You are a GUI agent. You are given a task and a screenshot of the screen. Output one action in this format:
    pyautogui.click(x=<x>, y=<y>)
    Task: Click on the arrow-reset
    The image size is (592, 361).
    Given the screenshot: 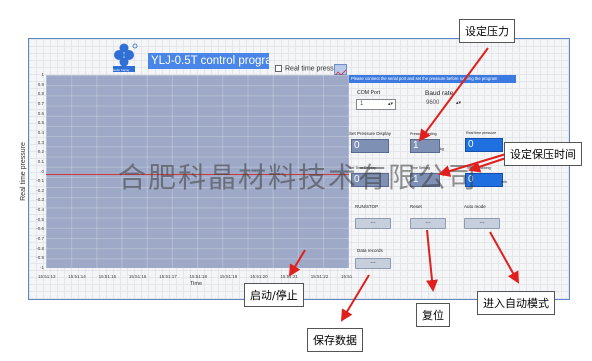 What is the action you would take?
    pyautogui.click(x=432, y=260)
    